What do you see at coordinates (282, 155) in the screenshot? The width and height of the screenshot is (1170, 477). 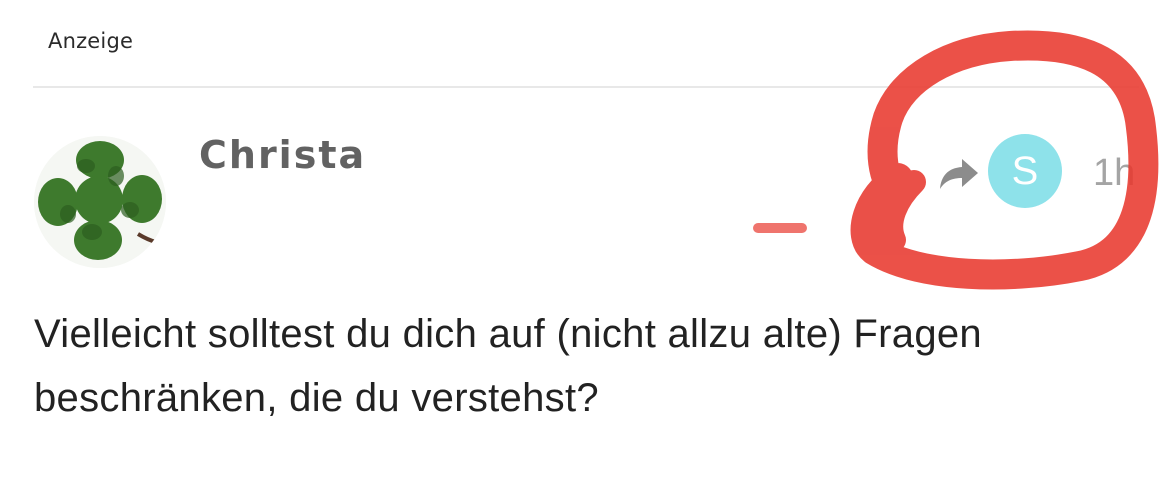 I see `comment-author: Christa` at bounding box center [282, 155].